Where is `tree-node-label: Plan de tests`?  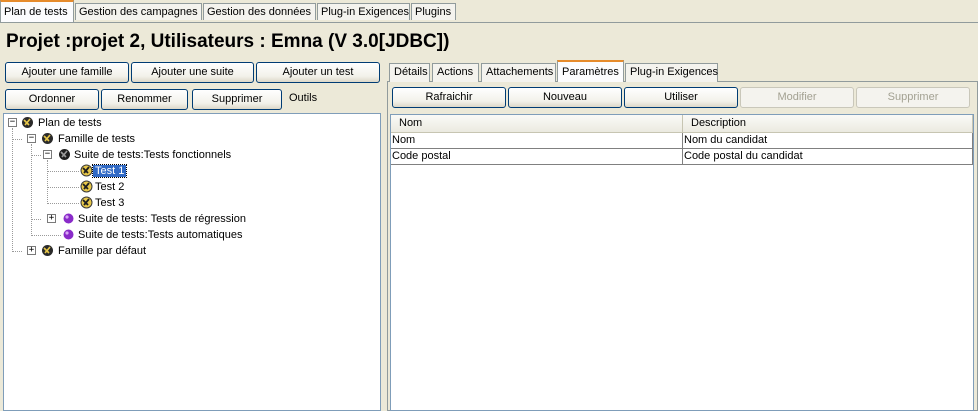 tree-node-label: Plan de tests is located at coordinates (70, 123).